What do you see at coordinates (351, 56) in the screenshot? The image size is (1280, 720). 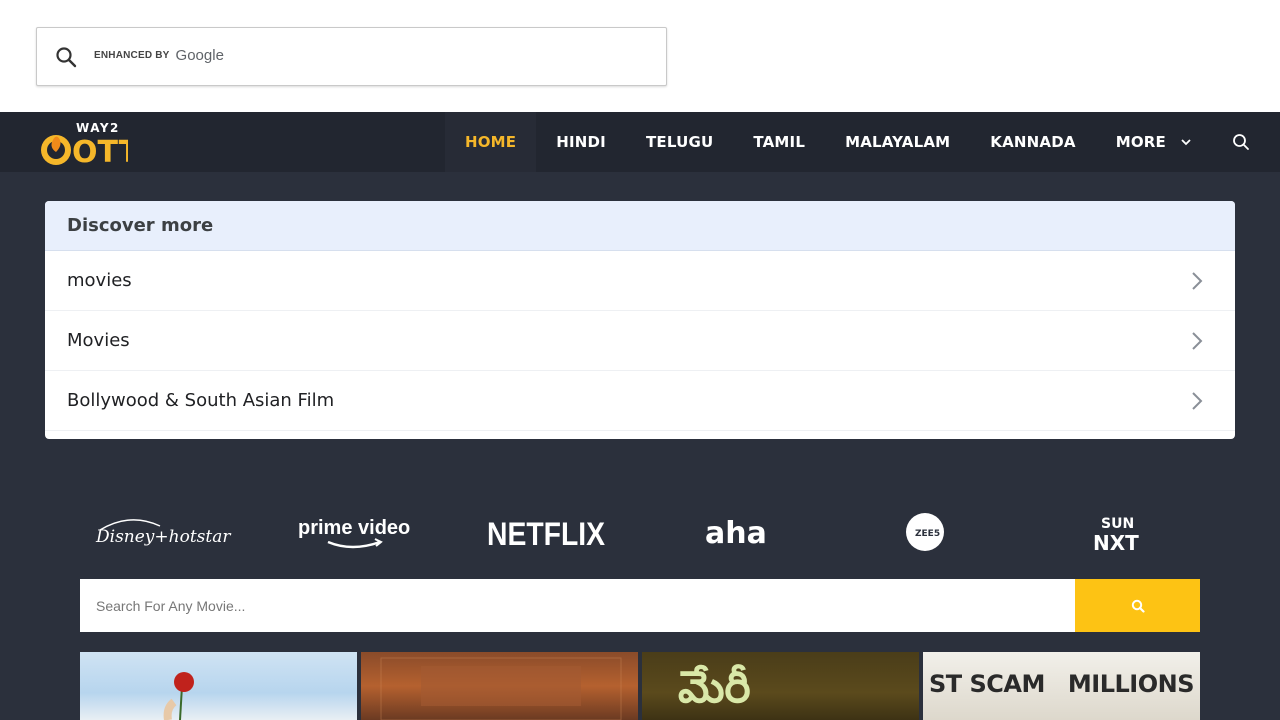 I see `google-search-box: ENHANCED BY Google` at bounding box center [351, 56].